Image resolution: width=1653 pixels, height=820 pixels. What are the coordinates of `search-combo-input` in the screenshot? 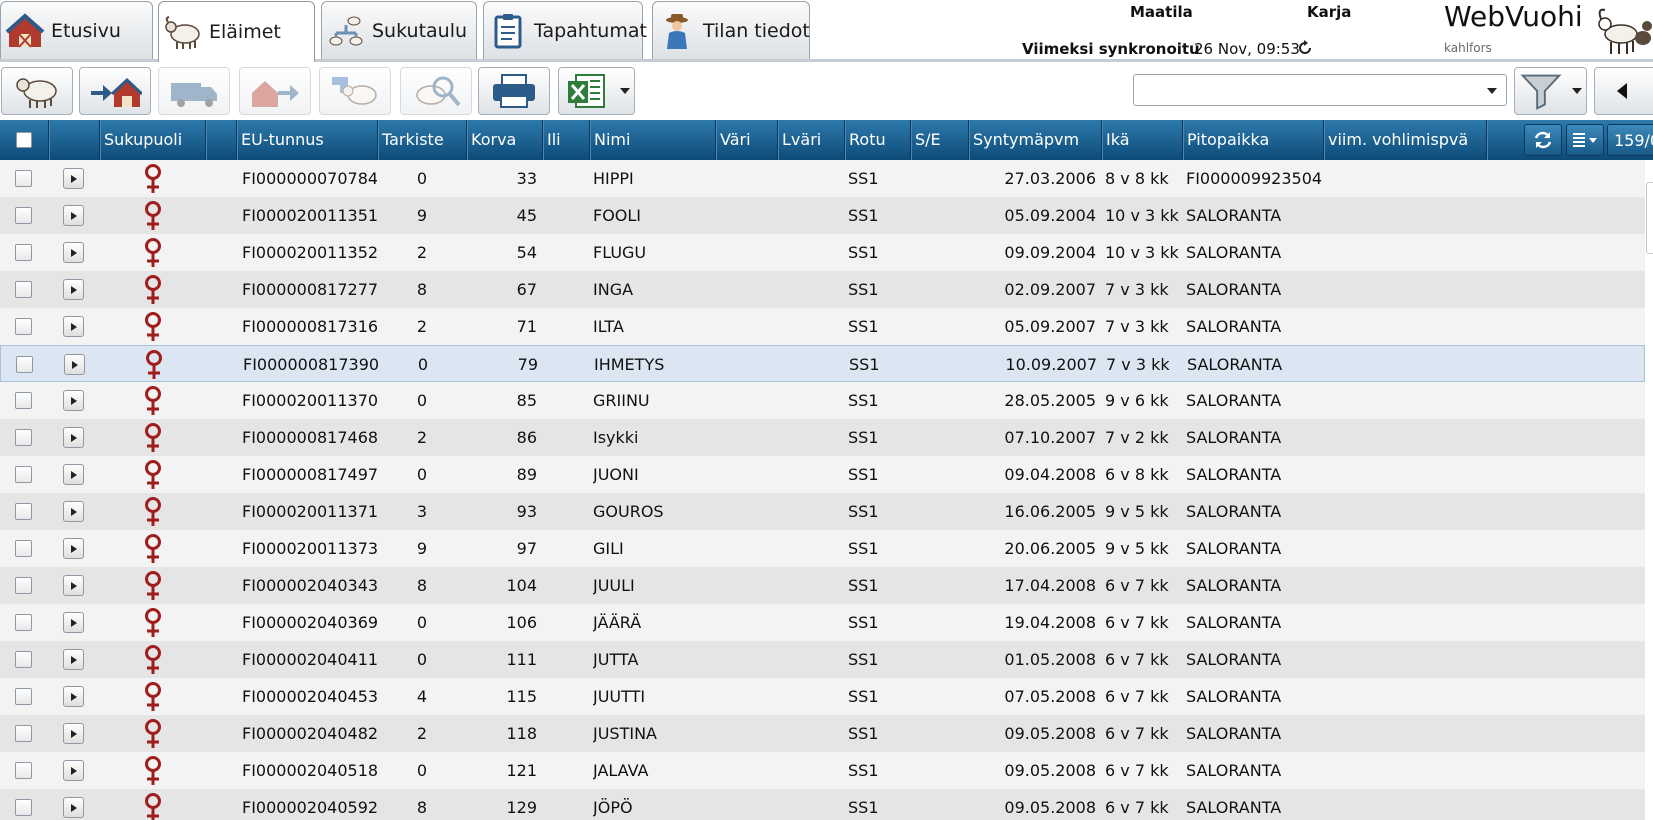 It's located at (1320, 90).